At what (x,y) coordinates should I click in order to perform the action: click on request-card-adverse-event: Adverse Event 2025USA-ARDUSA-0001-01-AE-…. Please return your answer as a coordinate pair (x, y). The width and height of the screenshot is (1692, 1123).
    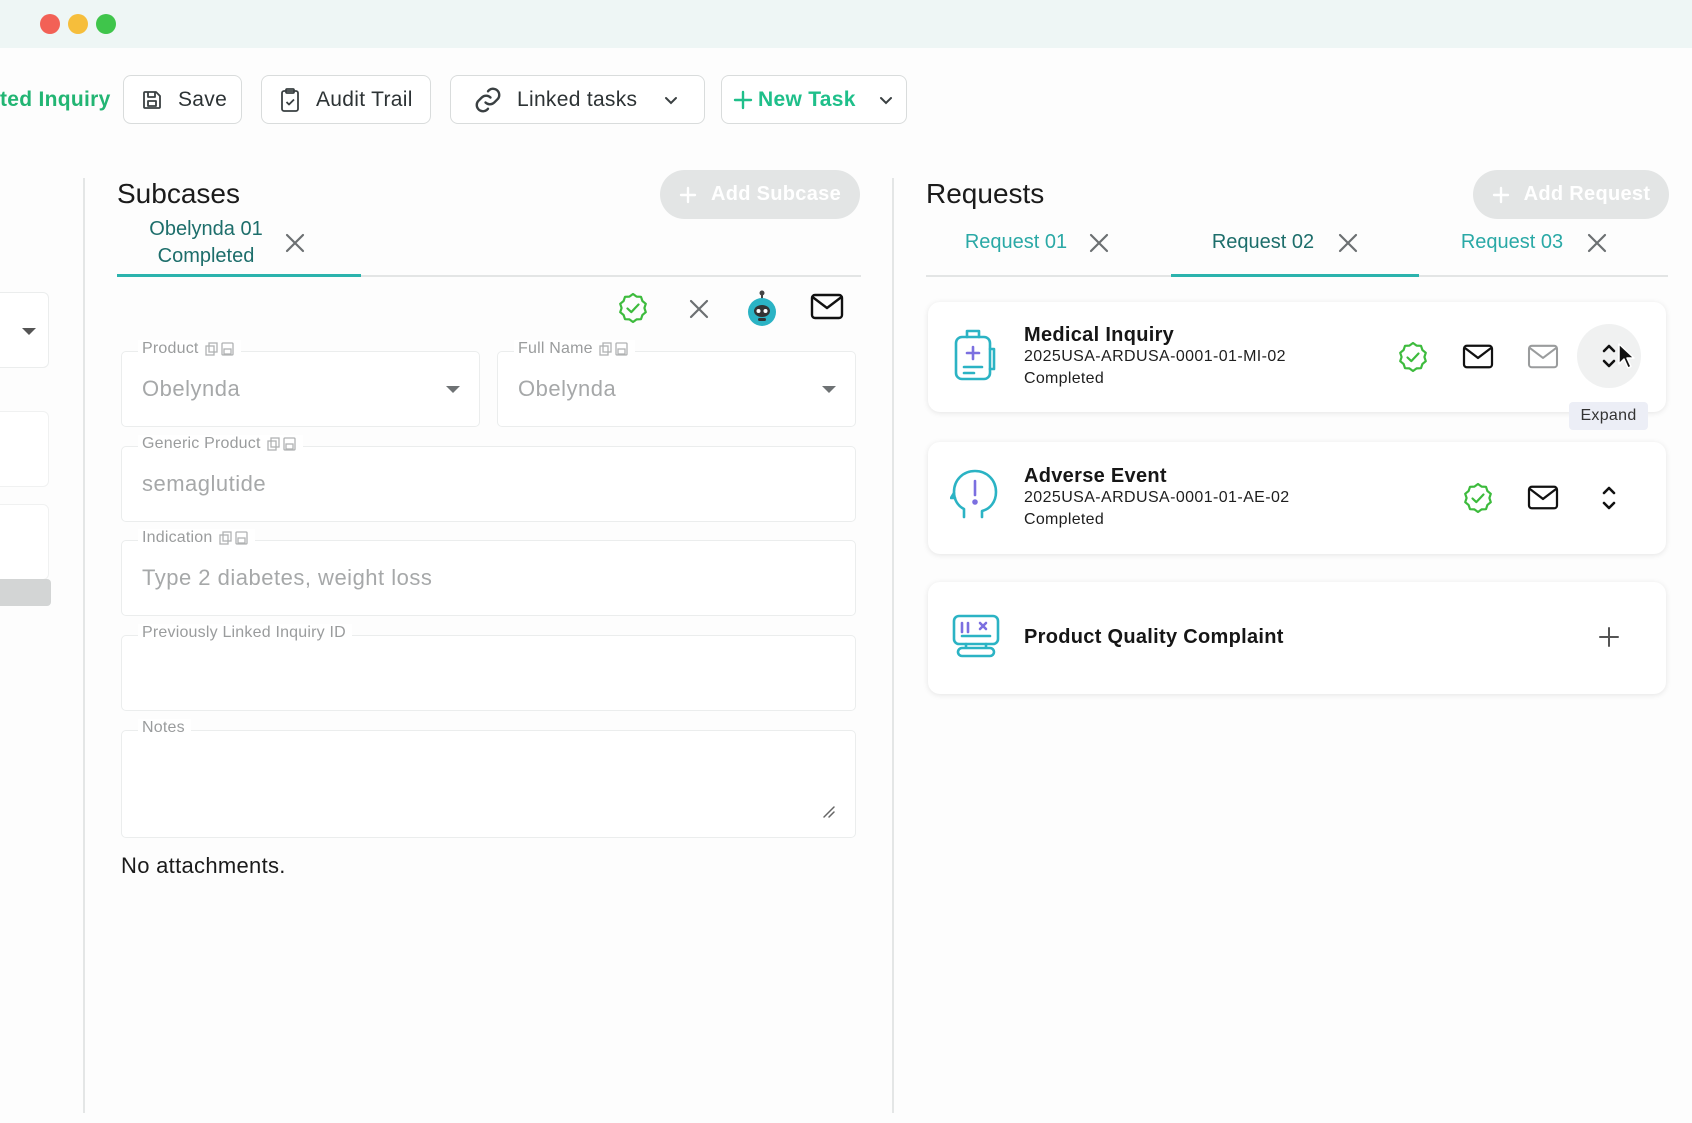
    Looking at the image, I should click on (1297, 498).